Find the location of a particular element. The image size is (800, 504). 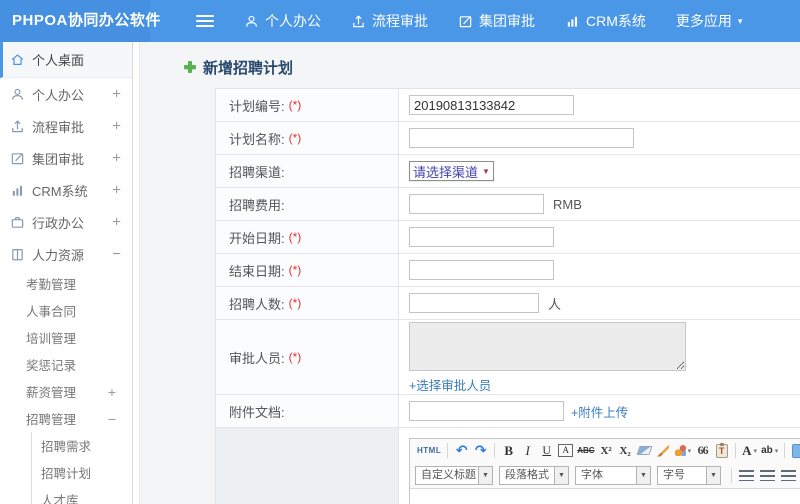

sidebar-sub-label: 招聘计划 is located at coordinates (66, 474).